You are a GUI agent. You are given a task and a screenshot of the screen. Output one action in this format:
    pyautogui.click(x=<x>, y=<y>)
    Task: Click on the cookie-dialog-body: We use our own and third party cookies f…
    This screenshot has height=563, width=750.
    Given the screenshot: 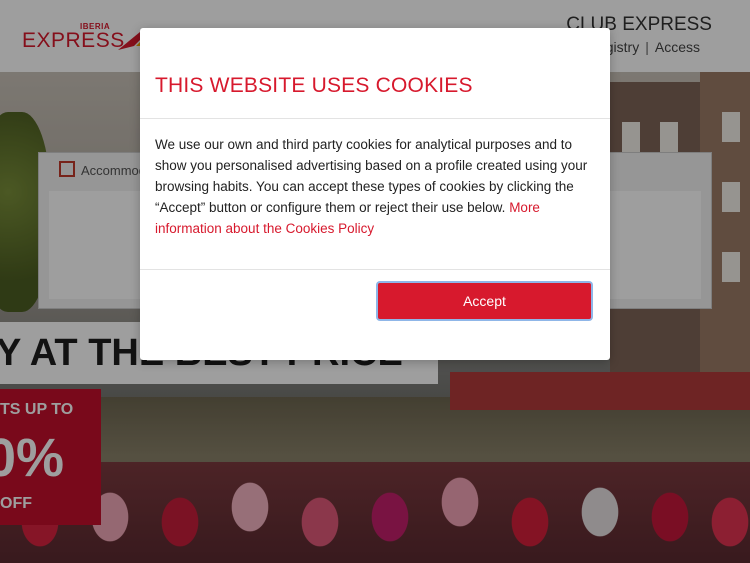 What is the action you would take?
    pyautogui.click(x=375, y=186)
    